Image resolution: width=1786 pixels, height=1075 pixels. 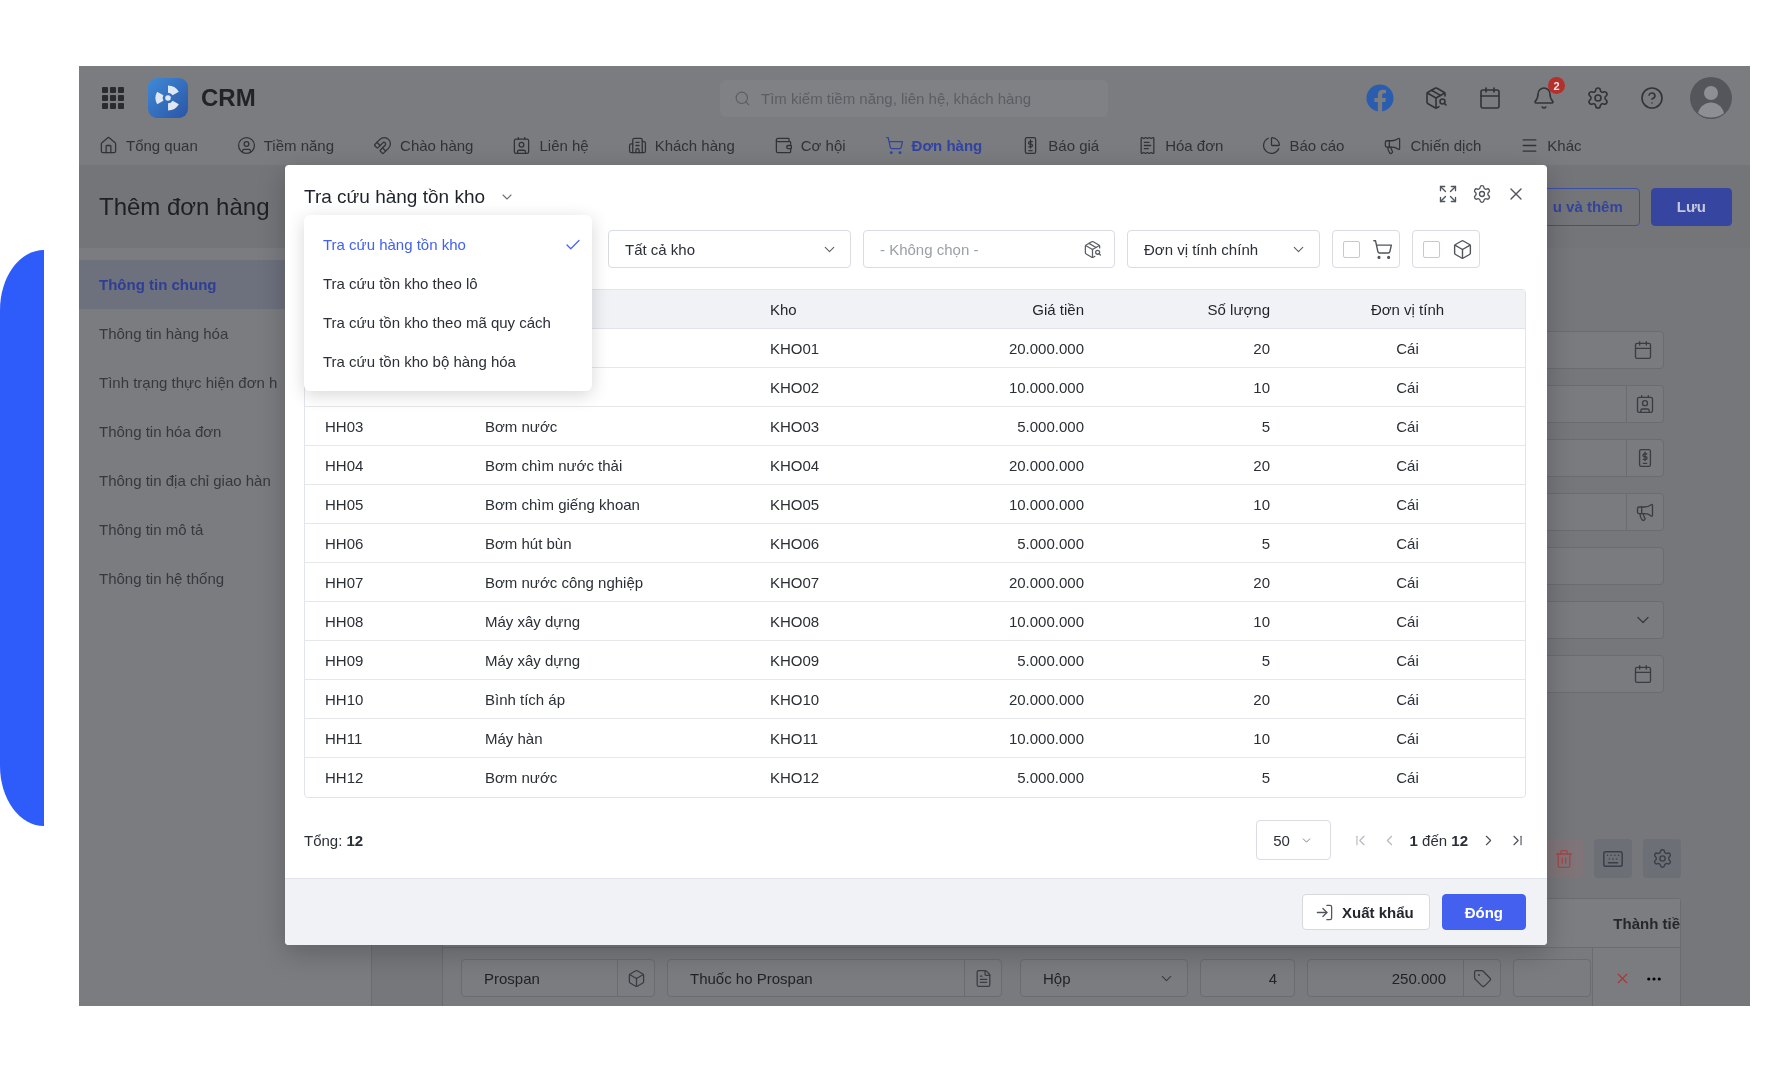 What do you see at coordinates (1552, 978) in the screenshot?
I see `text-field` at bounding box center [1552, 978].